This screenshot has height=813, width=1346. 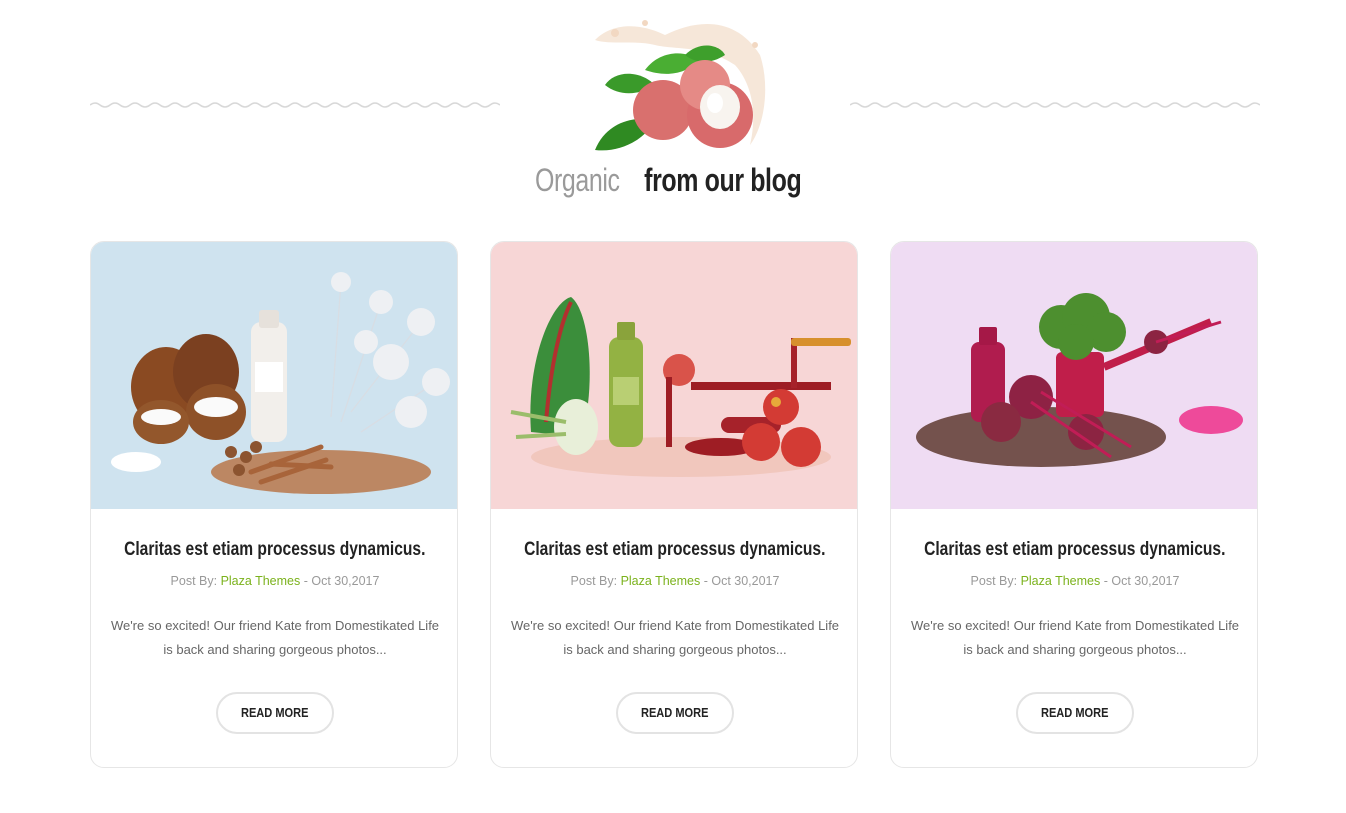 What do you see at coordinates (577, 180) in the screenshot?
I see `section-title-light: Organic` at bounding box center [577, 180].